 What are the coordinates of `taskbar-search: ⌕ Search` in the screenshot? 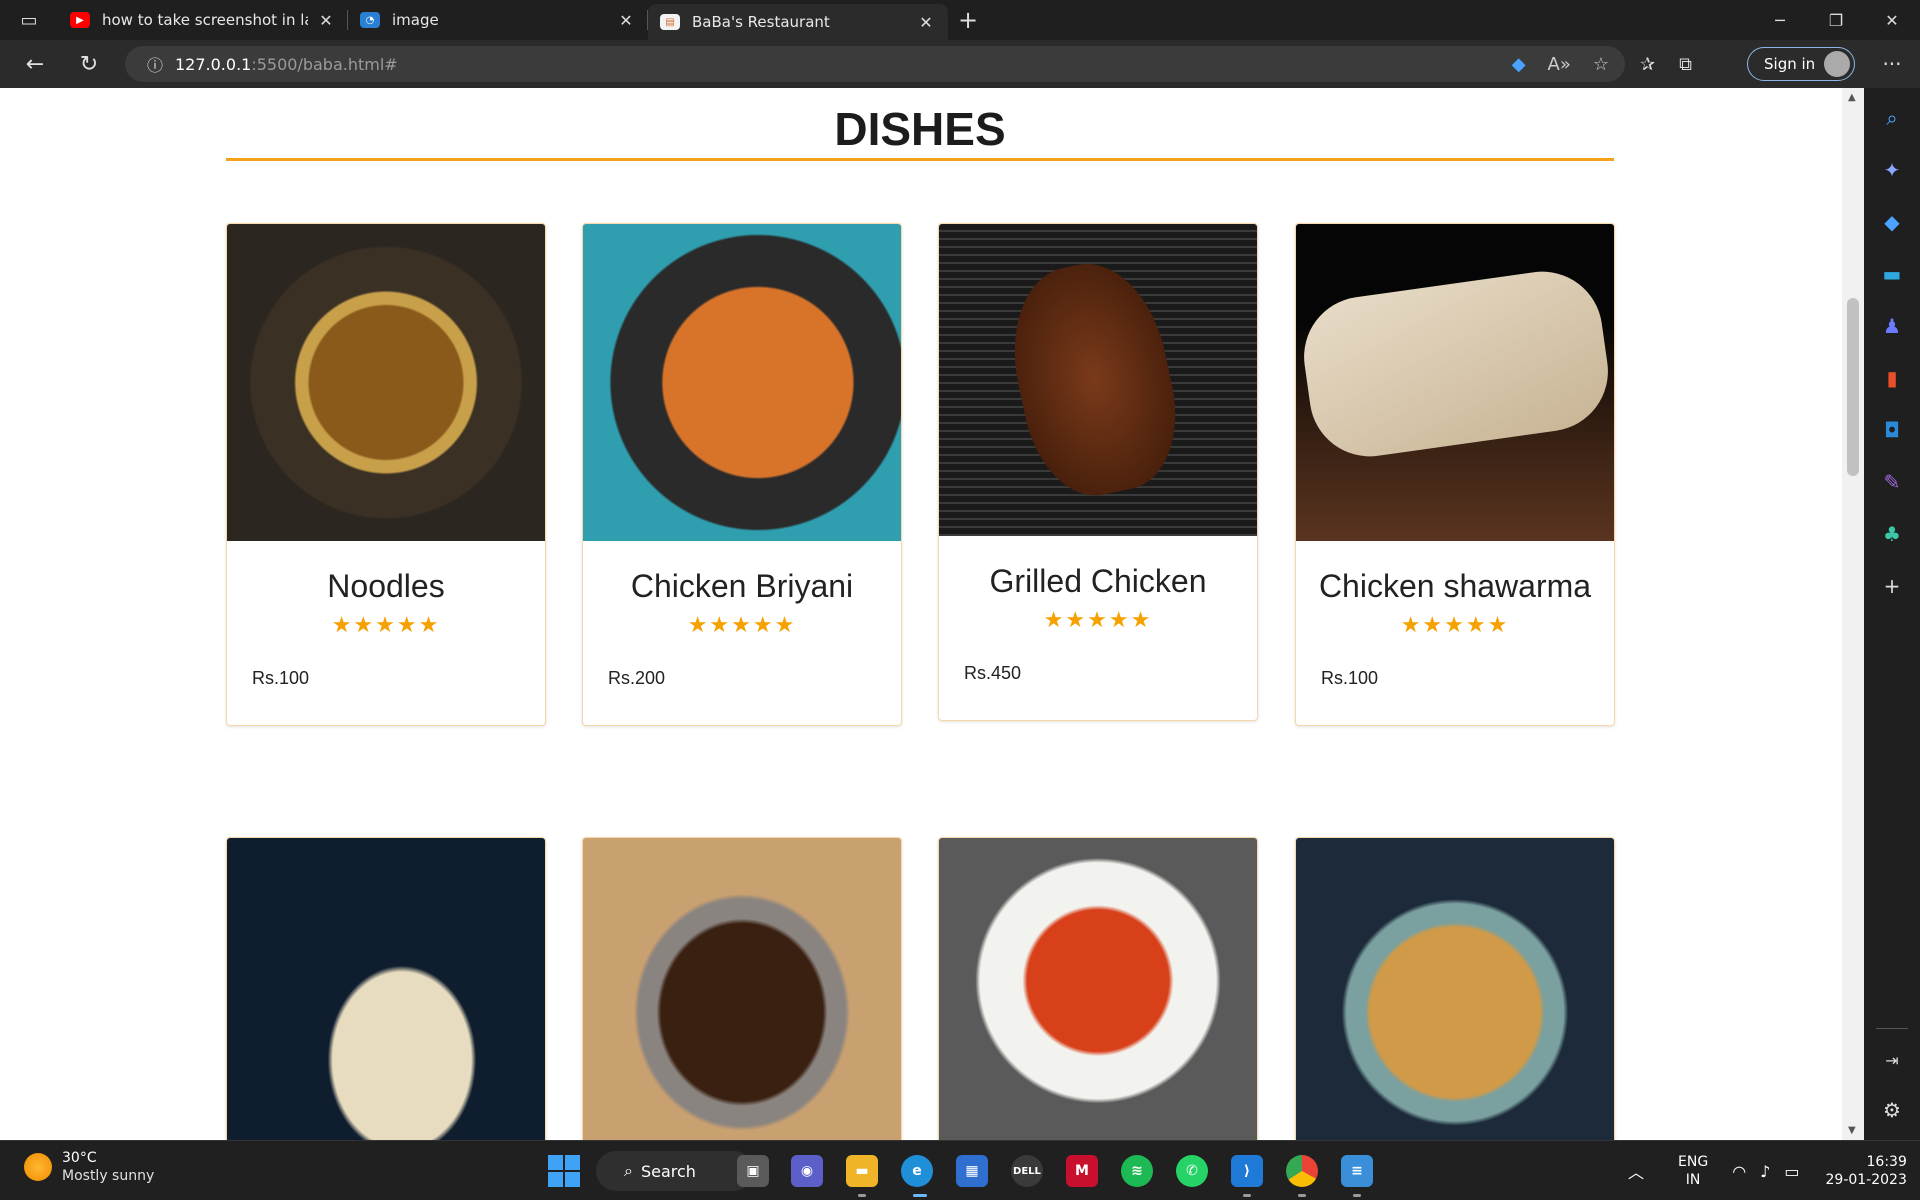 It's located at (675, 1171).